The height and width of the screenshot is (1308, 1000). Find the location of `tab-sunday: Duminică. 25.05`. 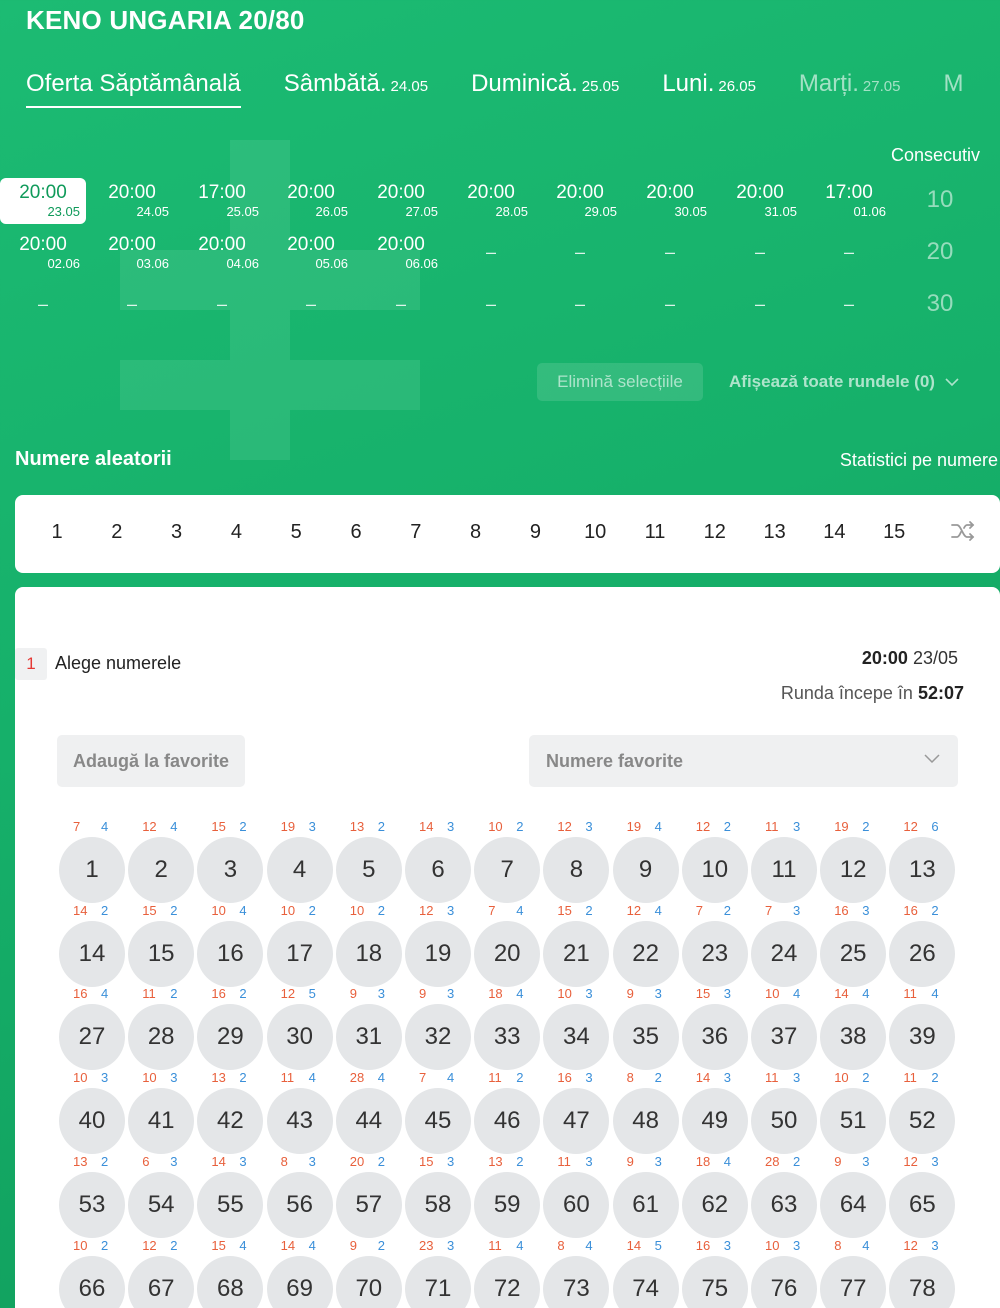

tab-sunday: Duminică. 25.05 is located at coordinates (545, 89).